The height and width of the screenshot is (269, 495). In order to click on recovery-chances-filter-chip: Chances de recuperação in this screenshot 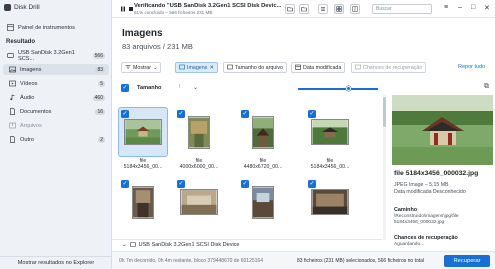, I will do `click(389, 67)`.